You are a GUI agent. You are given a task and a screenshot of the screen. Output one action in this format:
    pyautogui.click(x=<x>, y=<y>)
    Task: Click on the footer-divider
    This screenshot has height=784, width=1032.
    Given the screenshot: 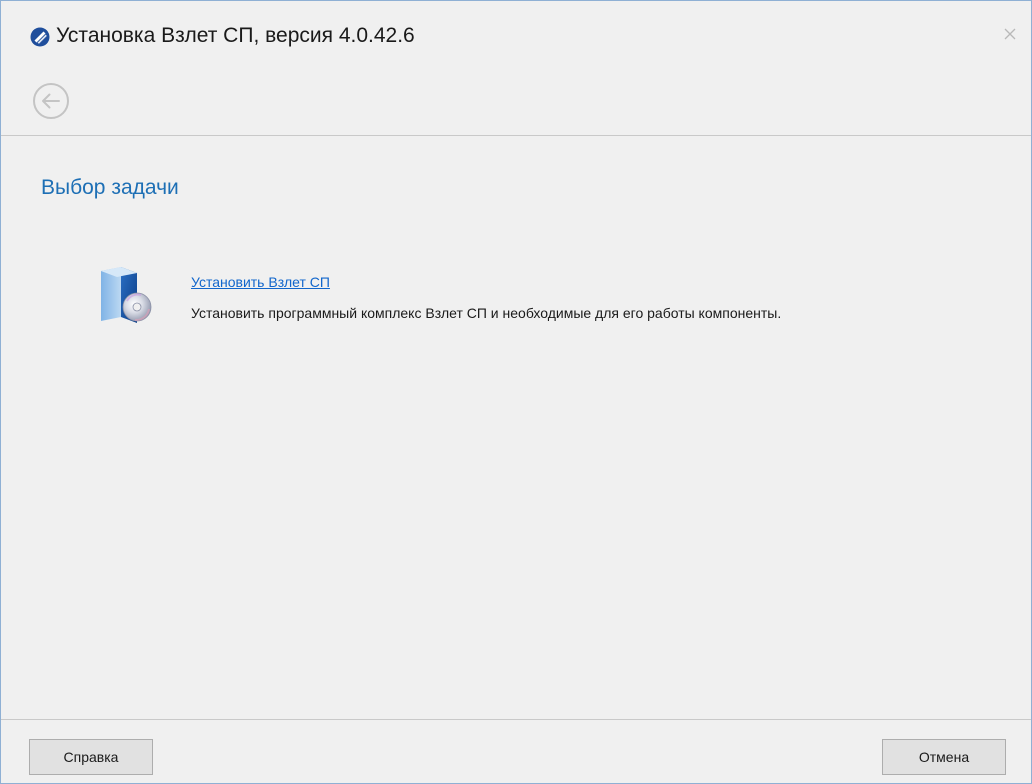 What is the action you would take?
    pyautogui.click(x=516, y=719)
    